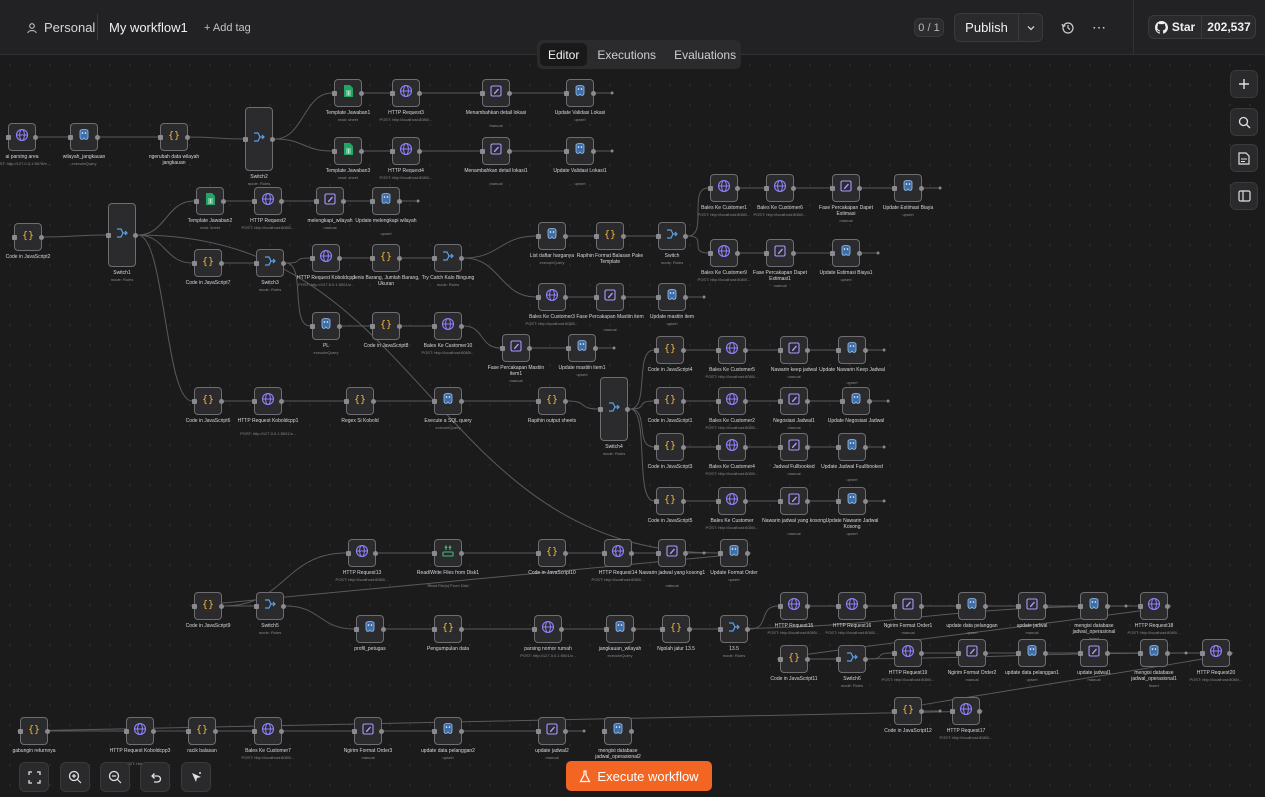 The width and height of the screenshot is (1265, 797). What do you see at coordinates (780, 188) in the screenshot?
I see `node-bales-ke-customer6` at bounding box center [780, 188].